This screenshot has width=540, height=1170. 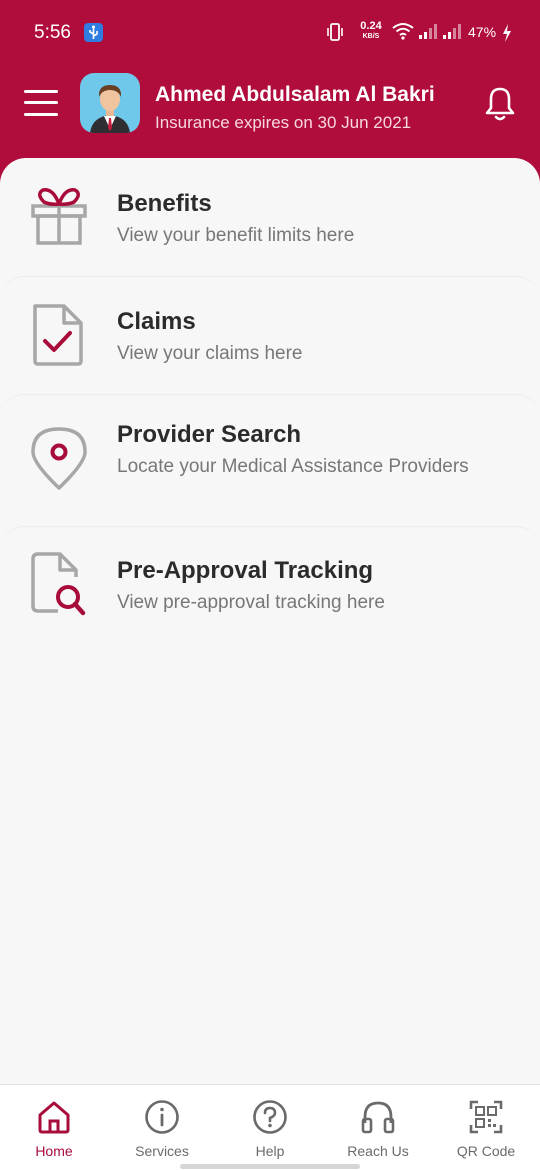 I want to click on avatar, so click(x=110, y=103).